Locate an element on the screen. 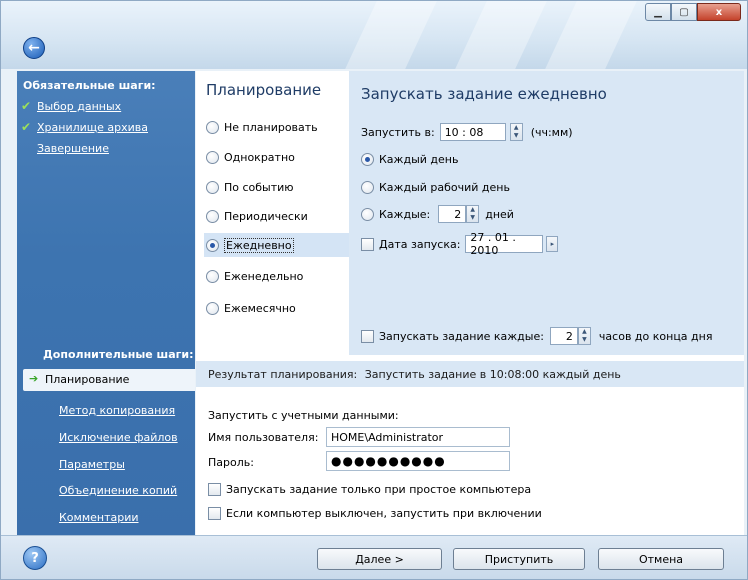 Image resolution: width=748 pixels, height=580 pixels. sidebar-item-label: Хранилище архива is located at coordinates (93, 127).